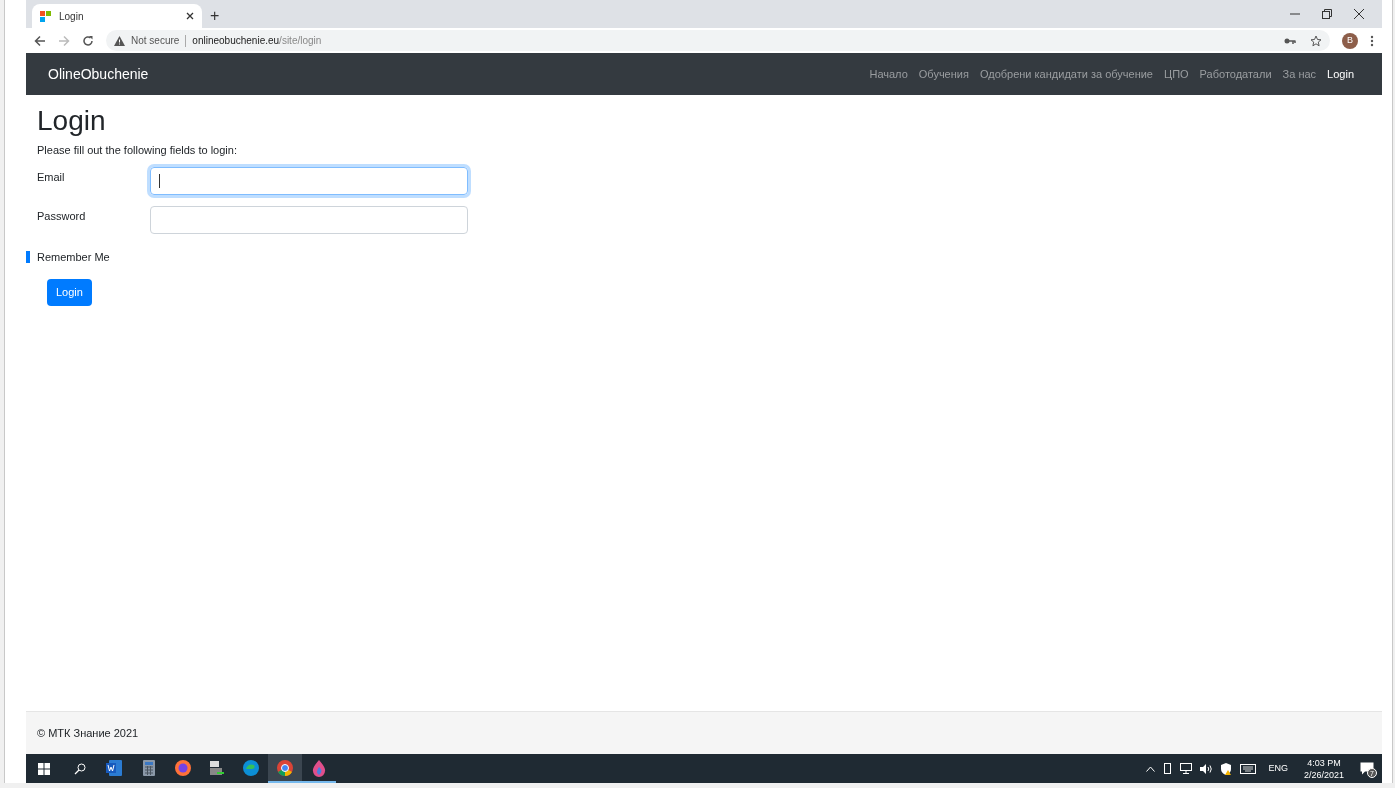 The height and width of the screenshot is (788, 1395). I want to click on reload-icon, so click(88, 40).